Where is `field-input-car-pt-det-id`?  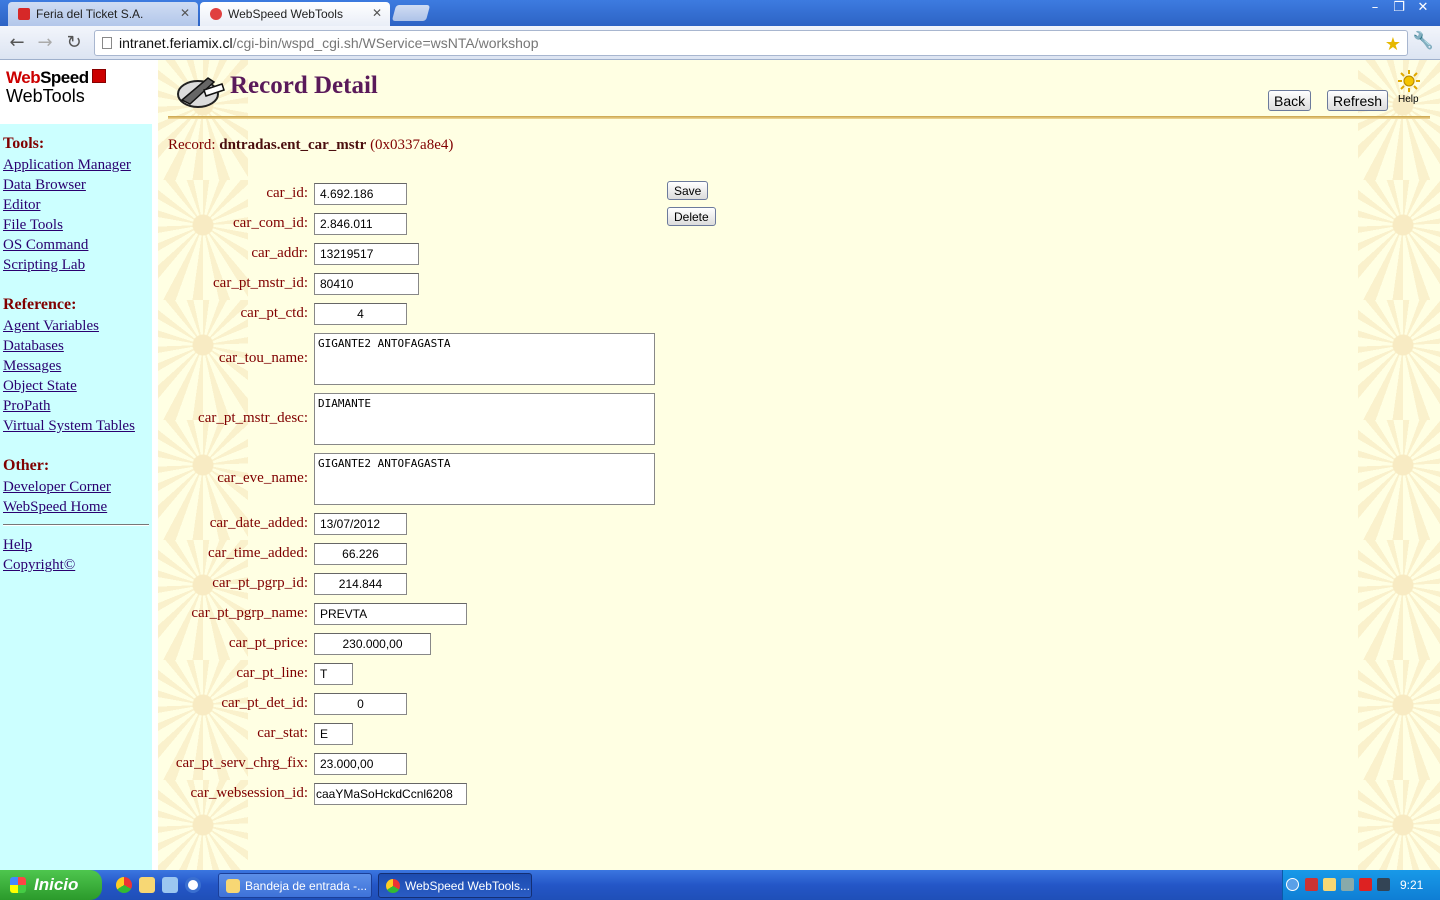
field-input-car-pt-det-id is located at coordinates (360, 704).